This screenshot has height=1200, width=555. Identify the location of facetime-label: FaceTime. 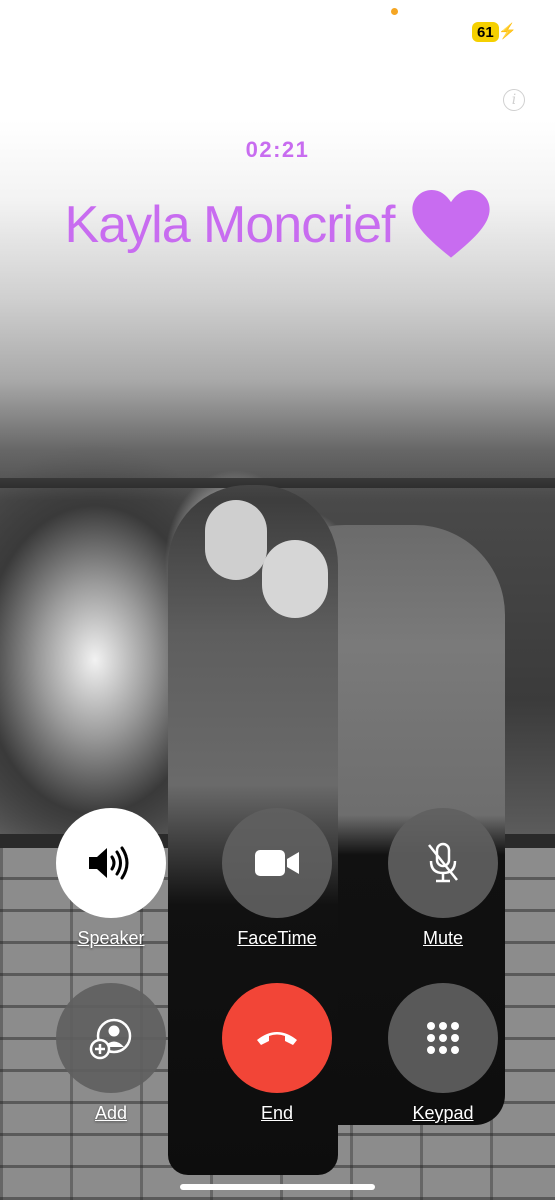
(277, 938).